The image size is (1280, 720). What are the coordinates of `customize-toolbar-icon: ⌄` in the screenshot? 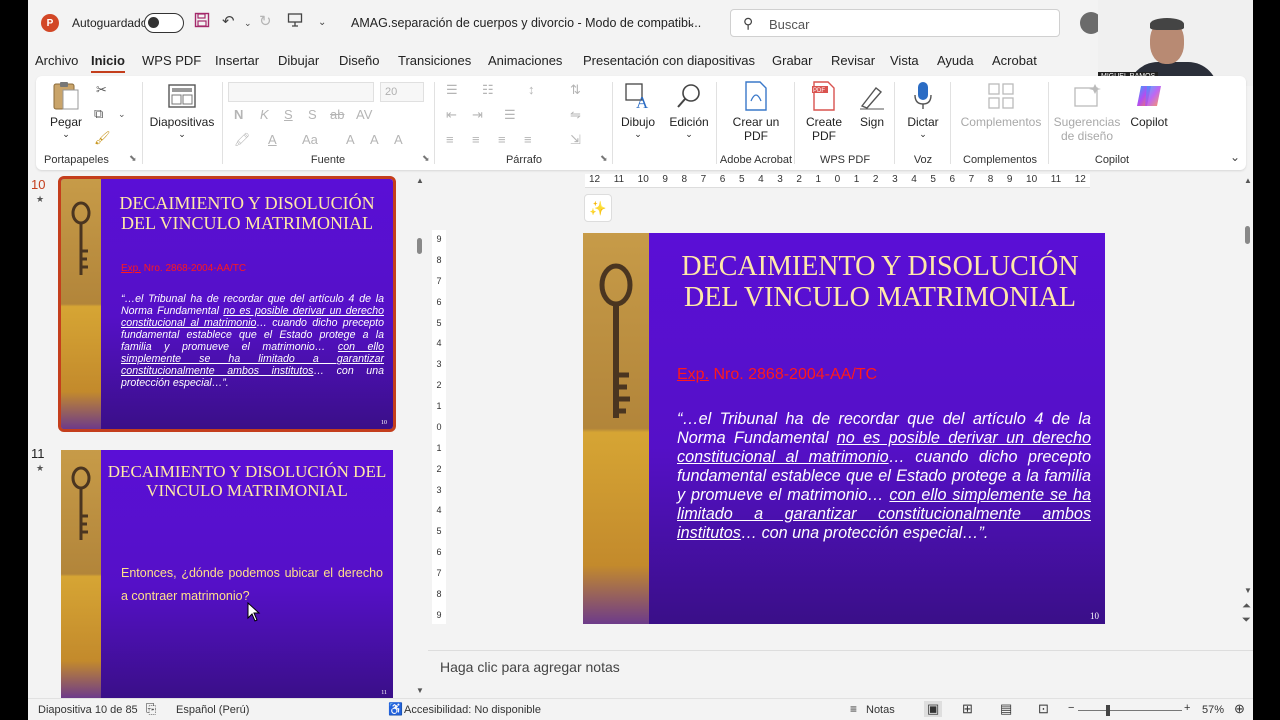 It's located at (322, 22).